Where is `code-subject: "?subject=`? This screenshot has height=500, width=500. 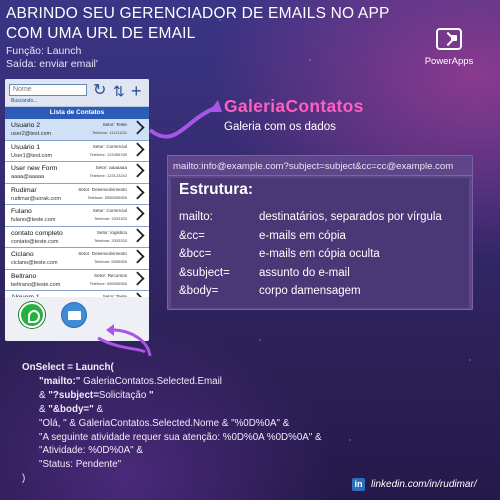 code-subject: "?subject= is located at coordinates (73, 395).